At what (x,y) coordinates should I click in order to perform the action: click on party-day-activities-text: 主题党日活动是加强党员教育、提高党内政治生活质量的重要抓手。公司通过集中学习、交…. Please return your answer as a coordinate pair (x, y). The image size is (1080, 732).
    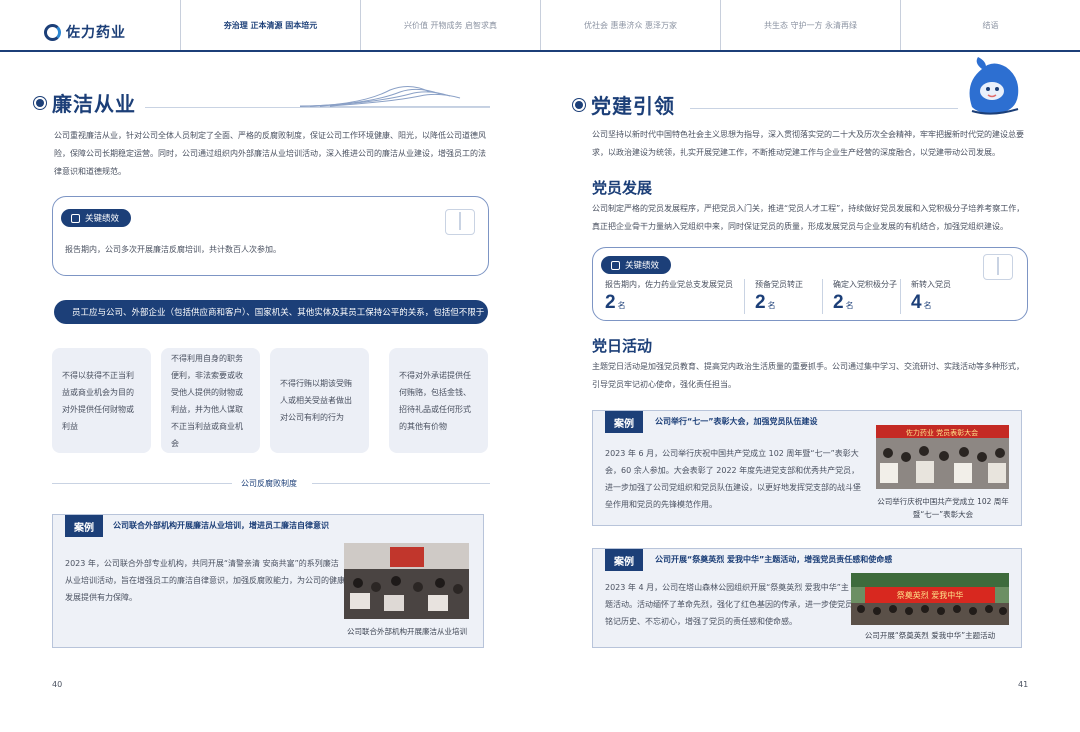
    Looking at the image, I should click on (808, 375).